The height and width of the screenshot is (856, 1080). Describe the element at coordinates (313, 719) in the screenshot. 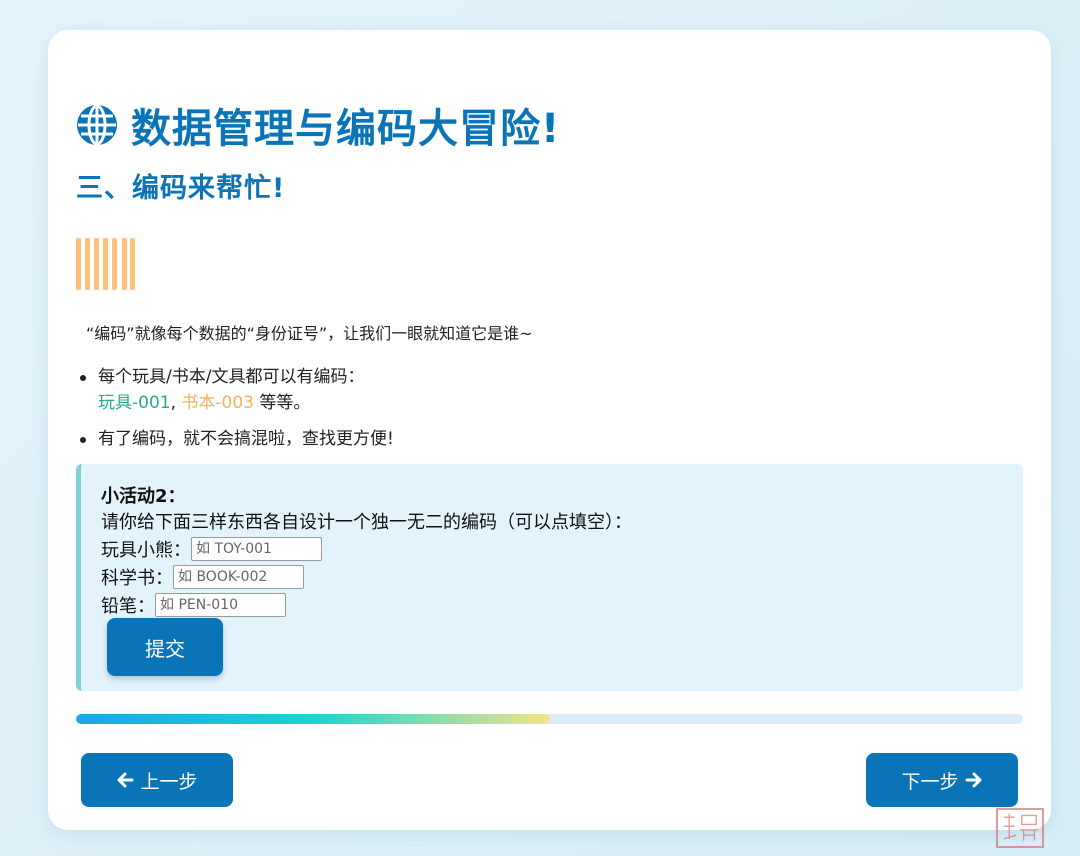

I see `progress-fill` at that location.